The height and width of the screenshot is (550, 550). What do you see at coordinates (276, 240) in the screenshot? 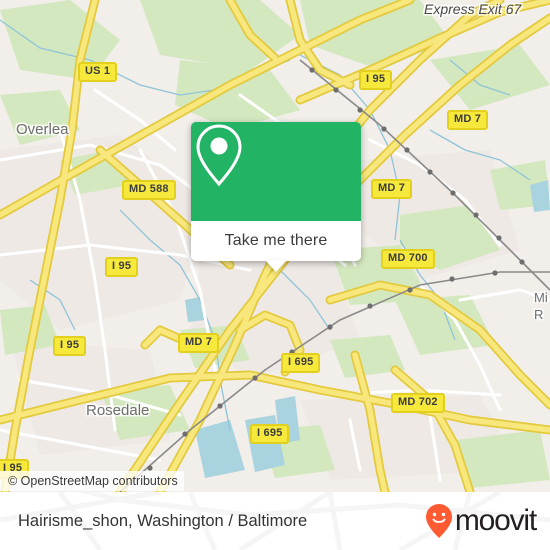
I see `take-me-there-label: Take me there` at bounding box center [276, 240].